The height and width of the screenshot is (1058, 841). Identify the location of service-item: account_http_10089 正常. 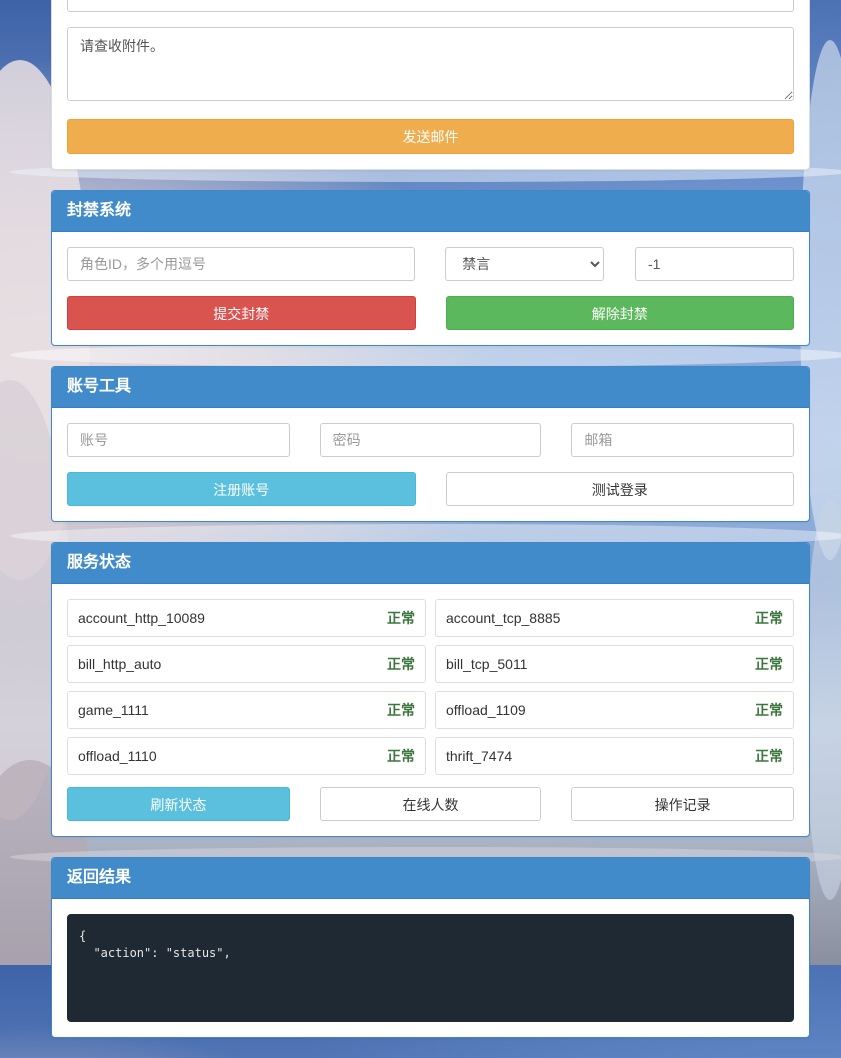
(246, 618).